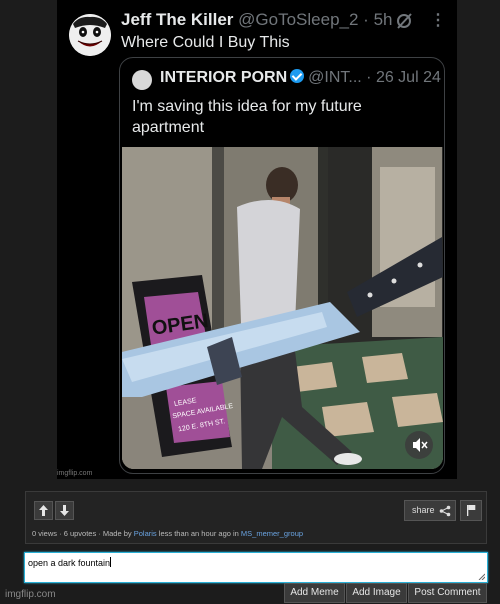  What do you see at coordinates (272, 533) in the screenshot?
I see `stream-link: MS_memer_group` at bounding box center [272, 533].